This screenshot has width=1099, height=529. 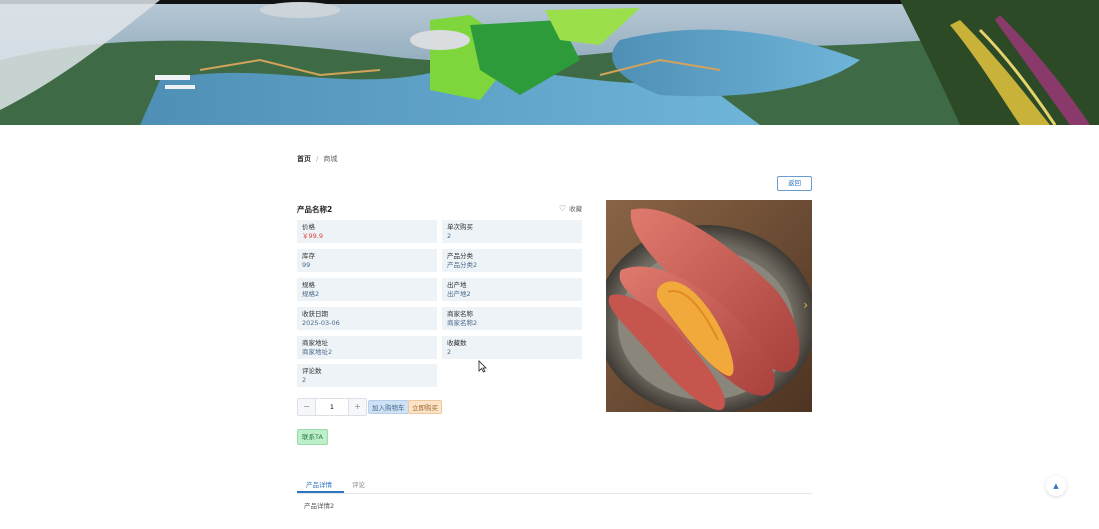 I want to click on product-title: 产品名称2, so click(x=315, y=209).